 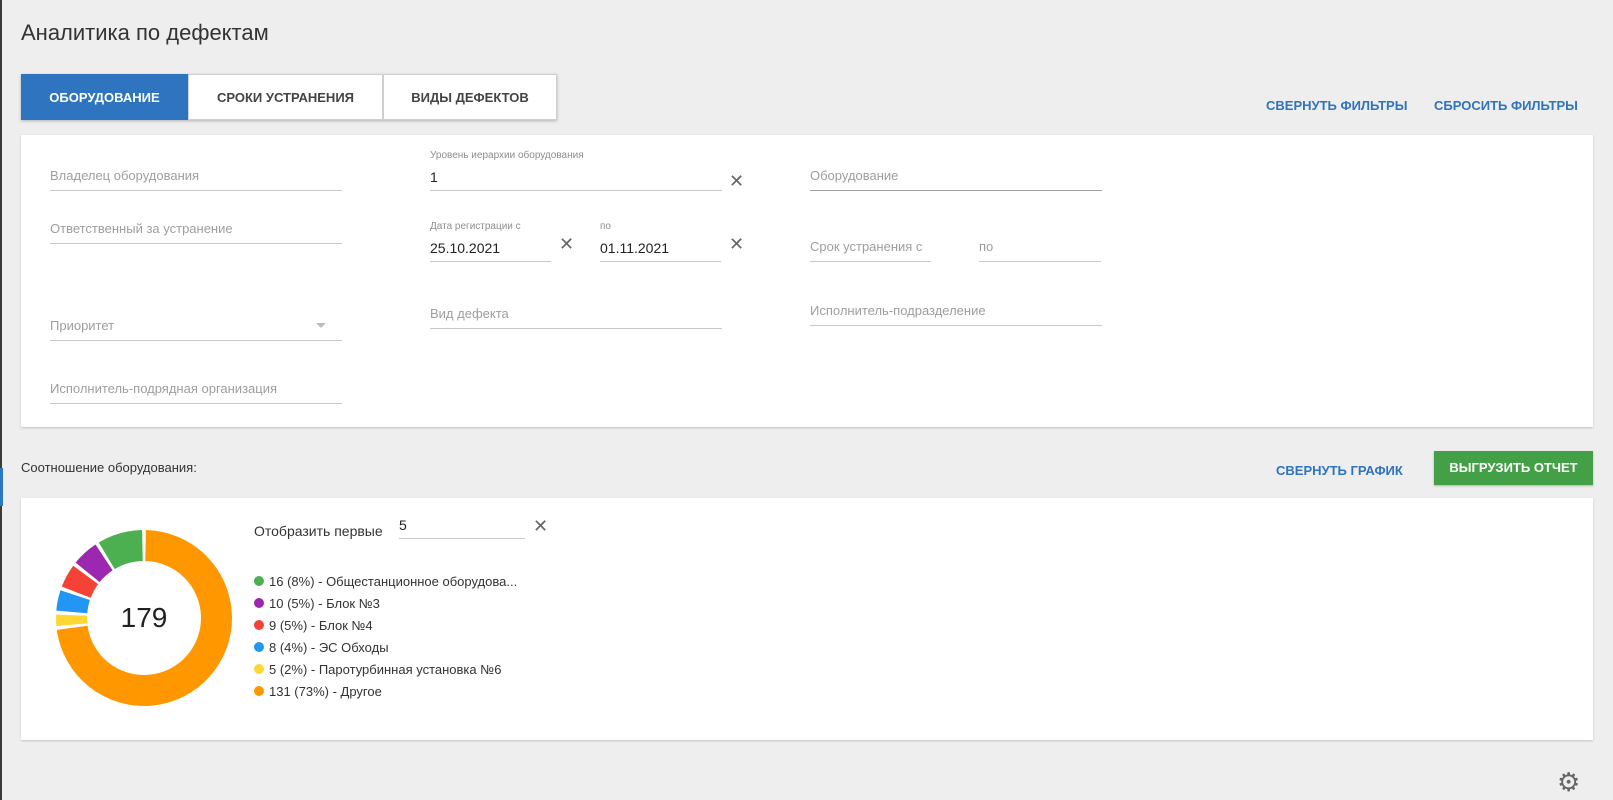 I want to click on legend-item: 131 (73%) - Другое, so click(x=385, y=691).